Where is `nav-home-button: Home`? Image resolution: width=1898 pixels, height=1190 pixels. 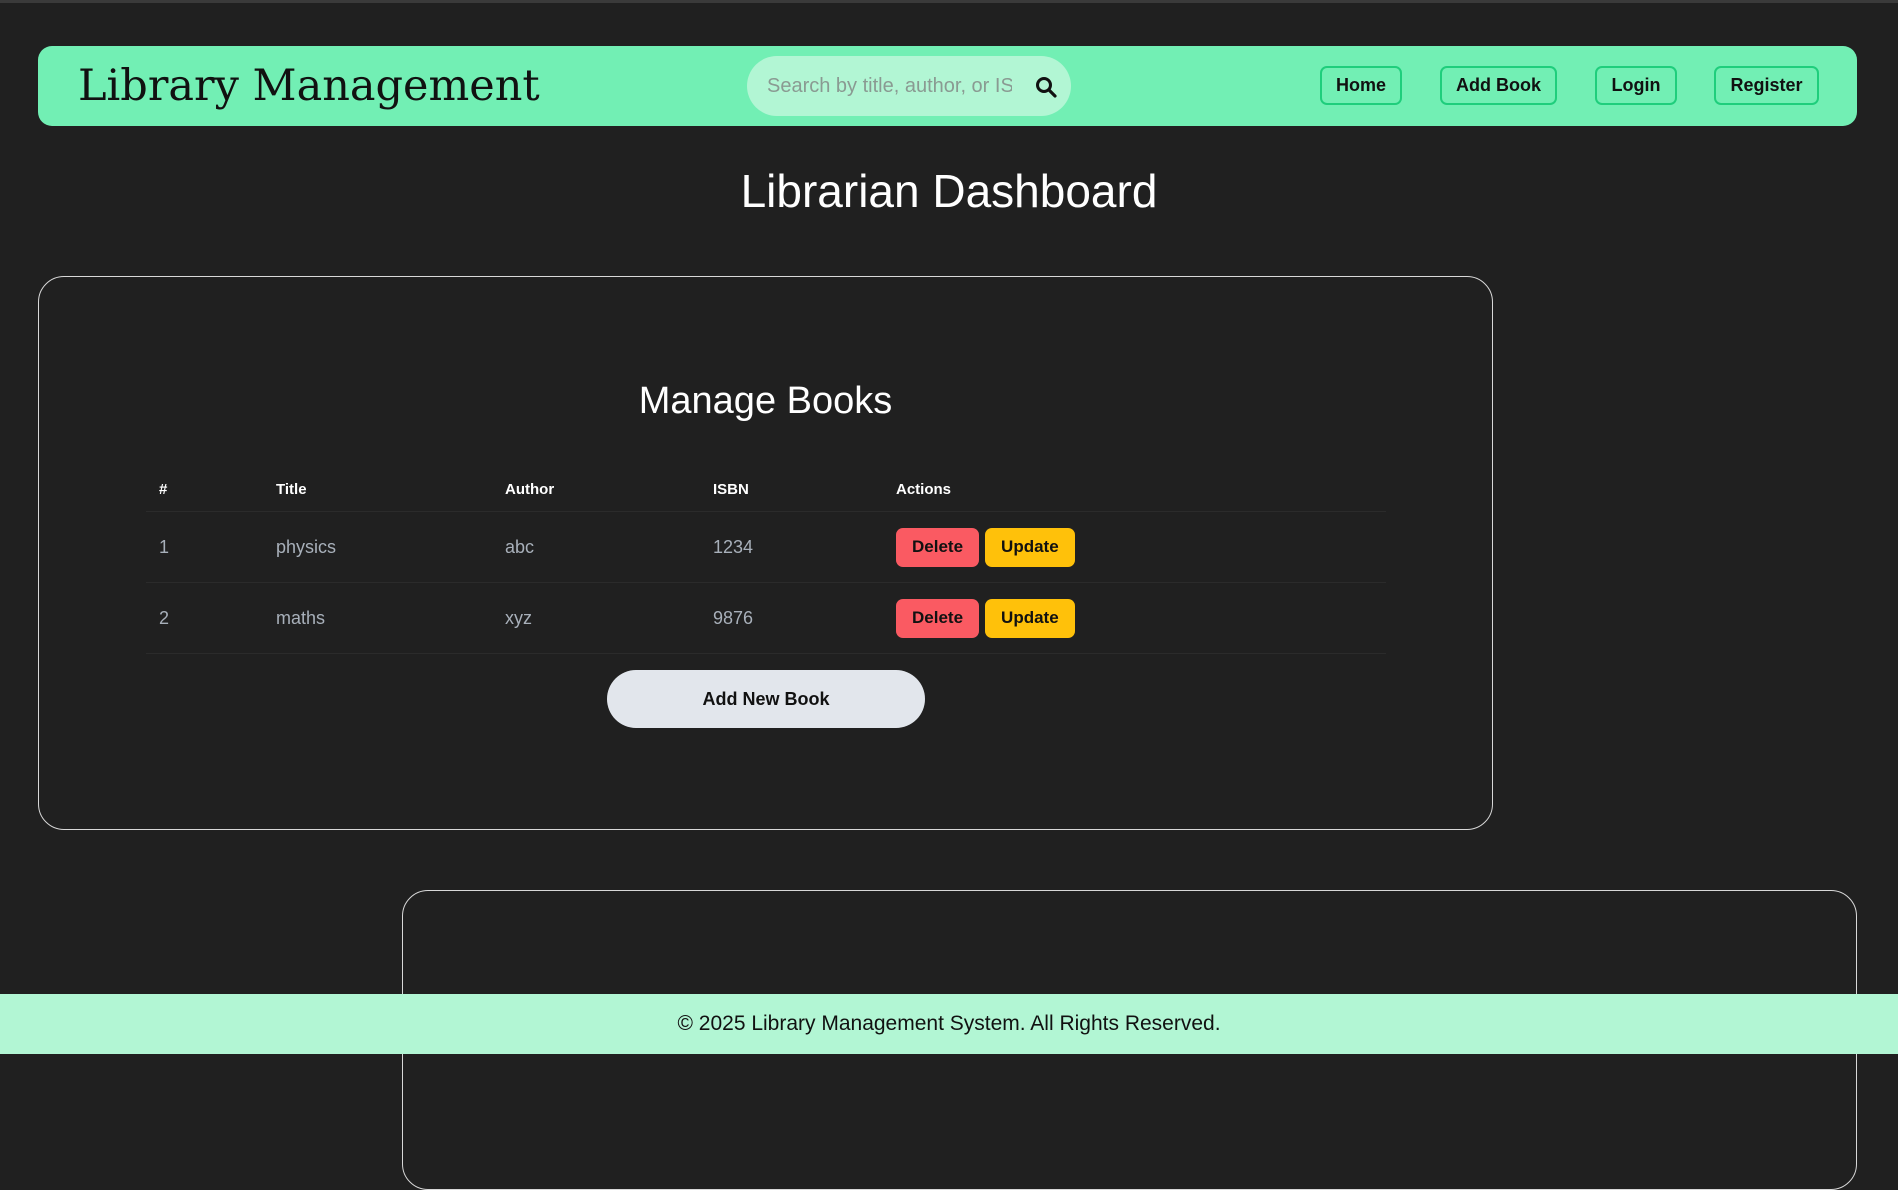 nav-home-button: Home is located at coordinates (1361, 85).